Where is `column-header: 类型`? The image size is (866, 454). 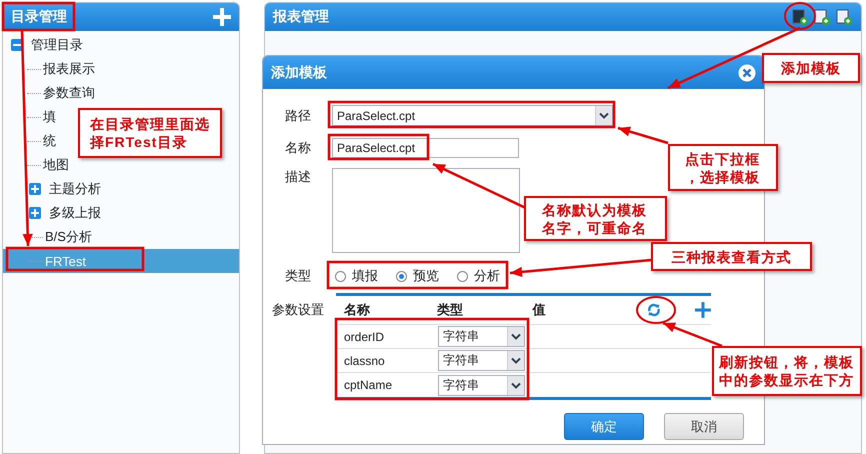 column-header: 类型 is located at coordinates (450, 310).